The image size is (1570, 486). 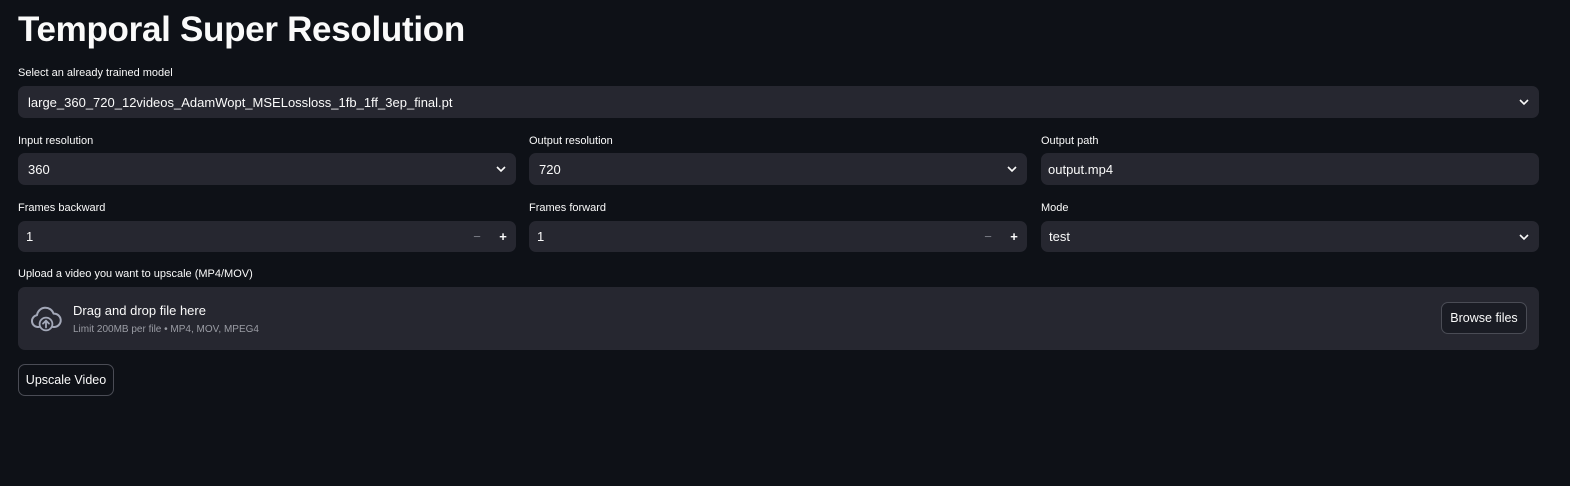 I want to click on model-select-label: Select an already trained model, so click(x=95, y=73).